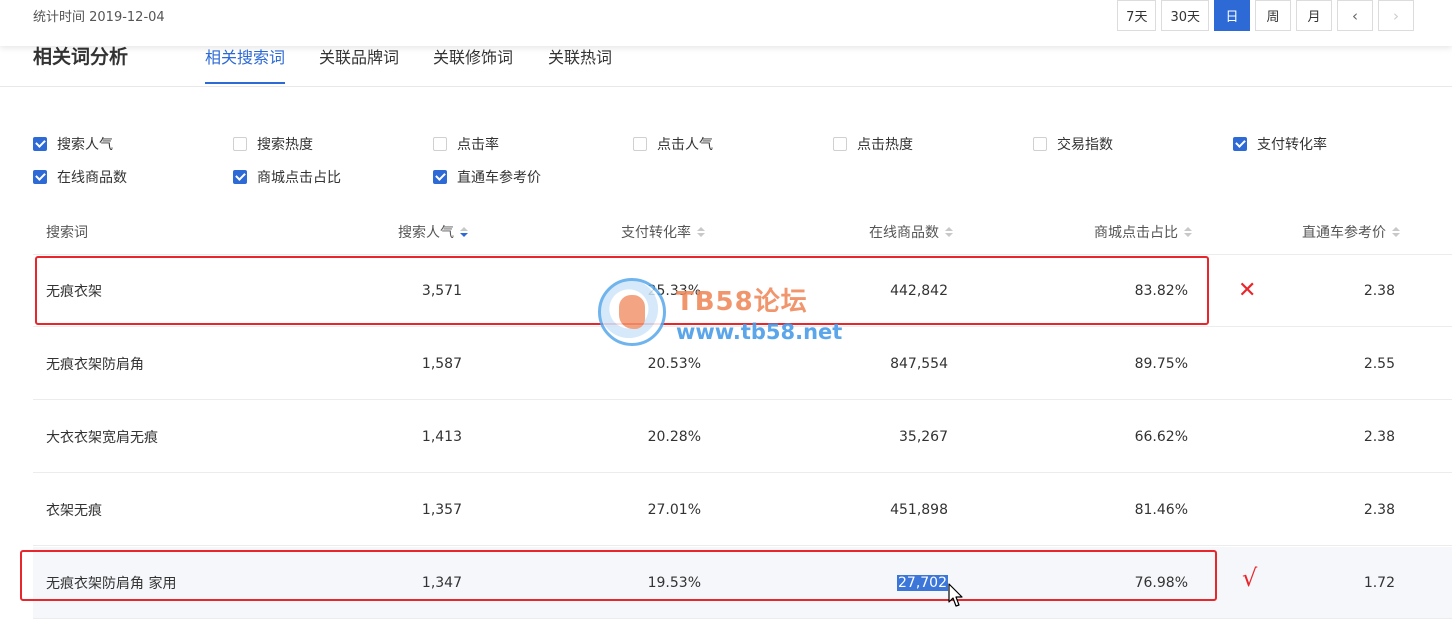 Image resolution: width=1452 pixels, height=630 pixels. I want to click on metric-pay-conversion: 支付转化率, so click(1280, 144).